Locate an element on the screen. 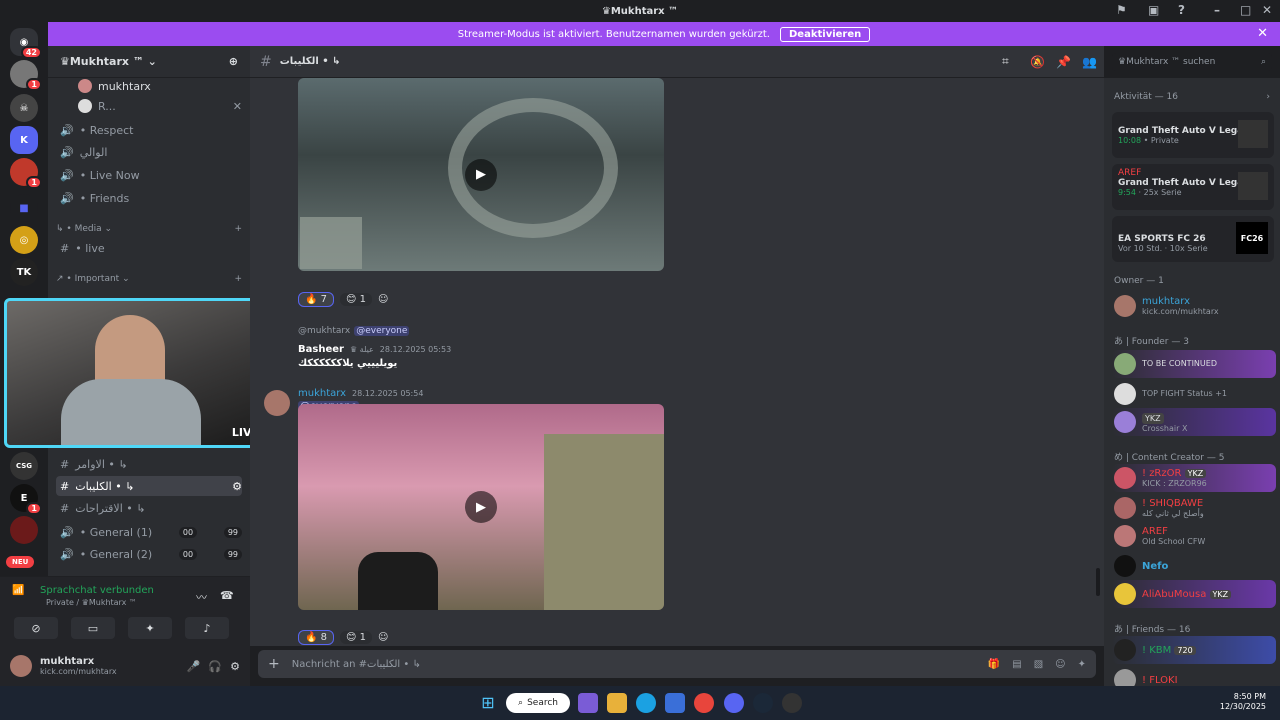  channel-live: # • live is located at coordinates (149, 248).